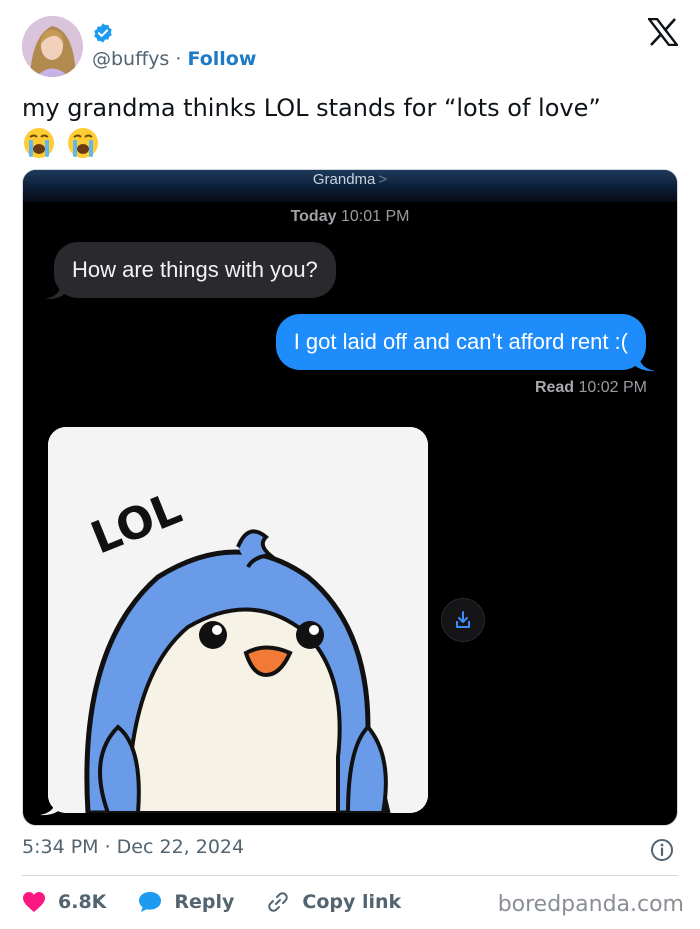  Describe the element at coordinates (313, 216) in the screenshot. I see `timestamp-day: Today` at that location.